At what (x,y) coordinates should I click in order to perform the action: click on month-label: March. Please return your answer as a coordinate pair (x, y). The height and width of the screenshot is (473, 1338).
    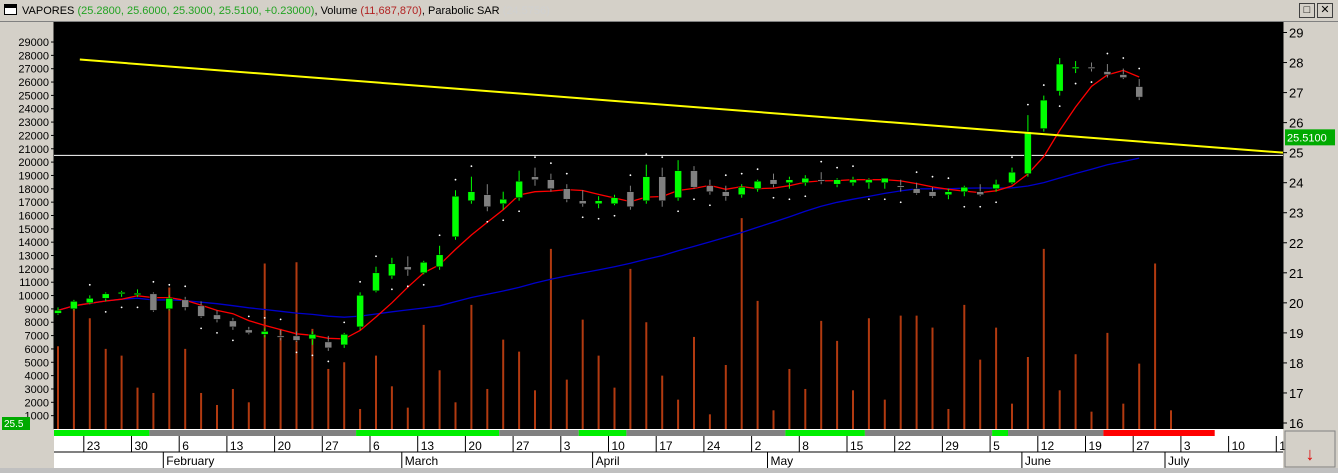
    Looking at the image, I should click on (421, 461).